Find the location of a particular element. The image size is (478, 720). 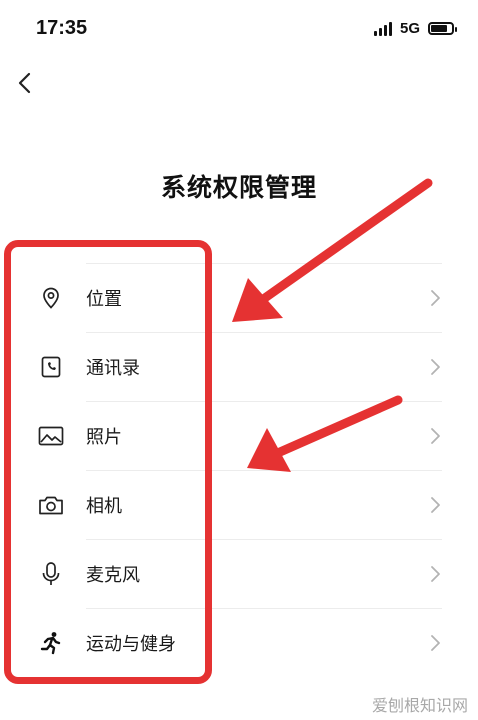

permission-label: 位置 is located at coordinates (104, 299).